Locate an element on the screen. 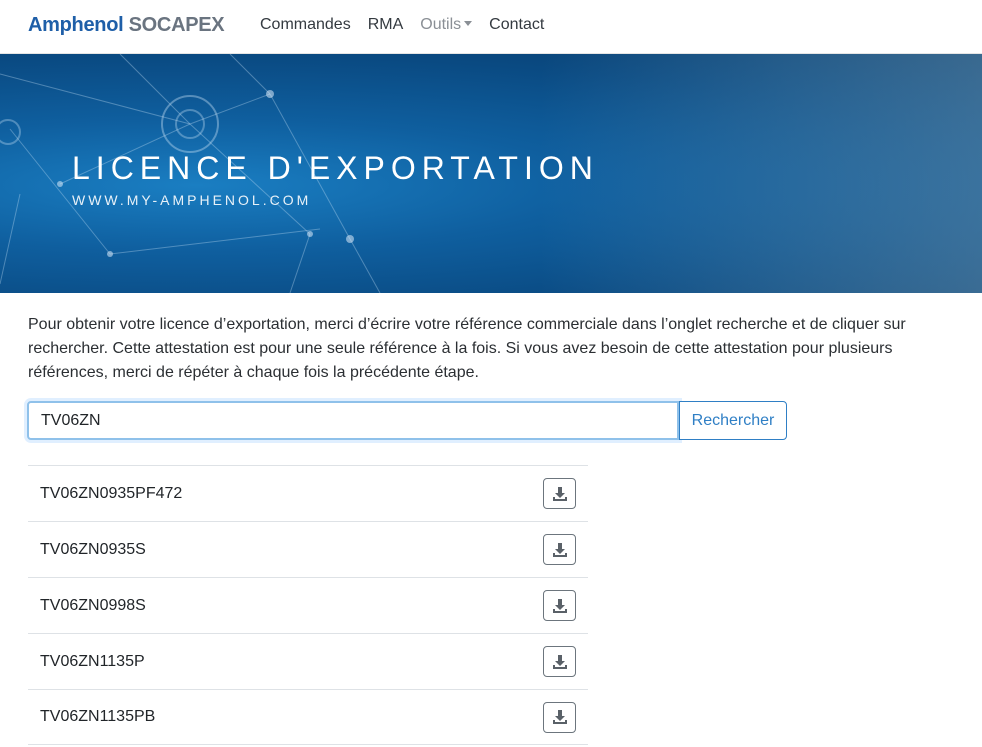 This screenshot has width=982, height=747. result-reference: TV06ZN1135P is located at coordinates (92, 661).